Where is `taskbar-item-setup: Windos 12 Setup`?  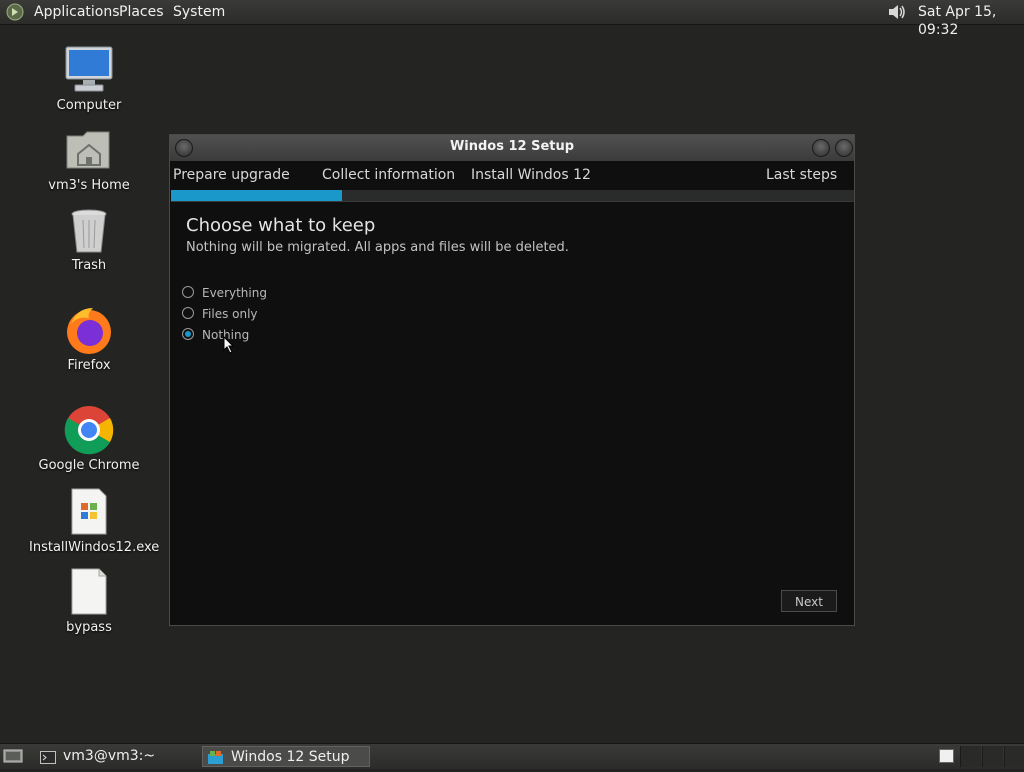
taskbar-item-setup: Windos 12 Setup is located at coordinates (286, 756).